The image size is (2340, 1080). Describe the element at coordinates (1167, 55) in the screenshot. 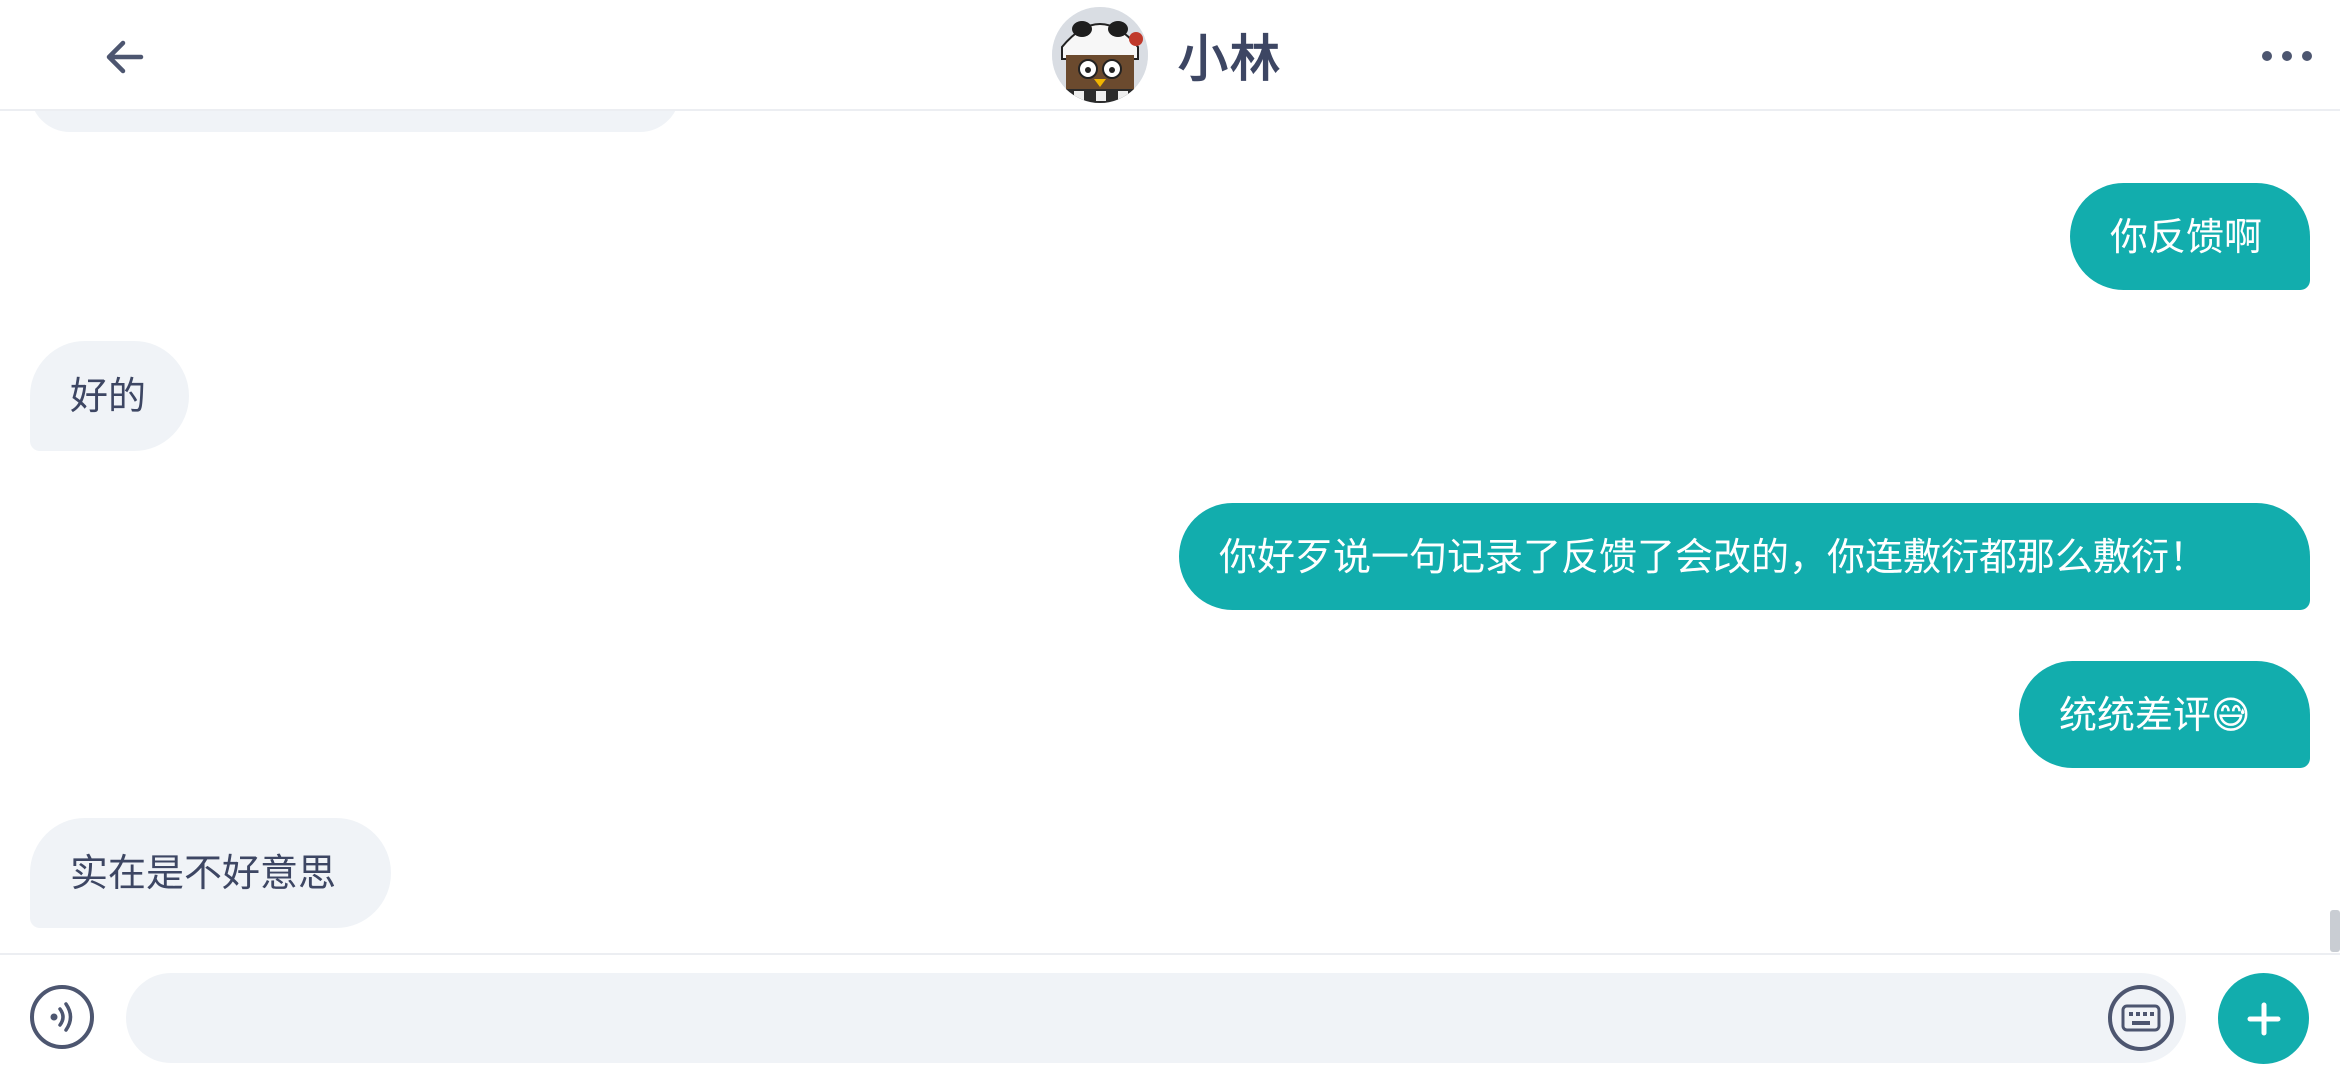

I see `chat-title-group: 小林` at that location.